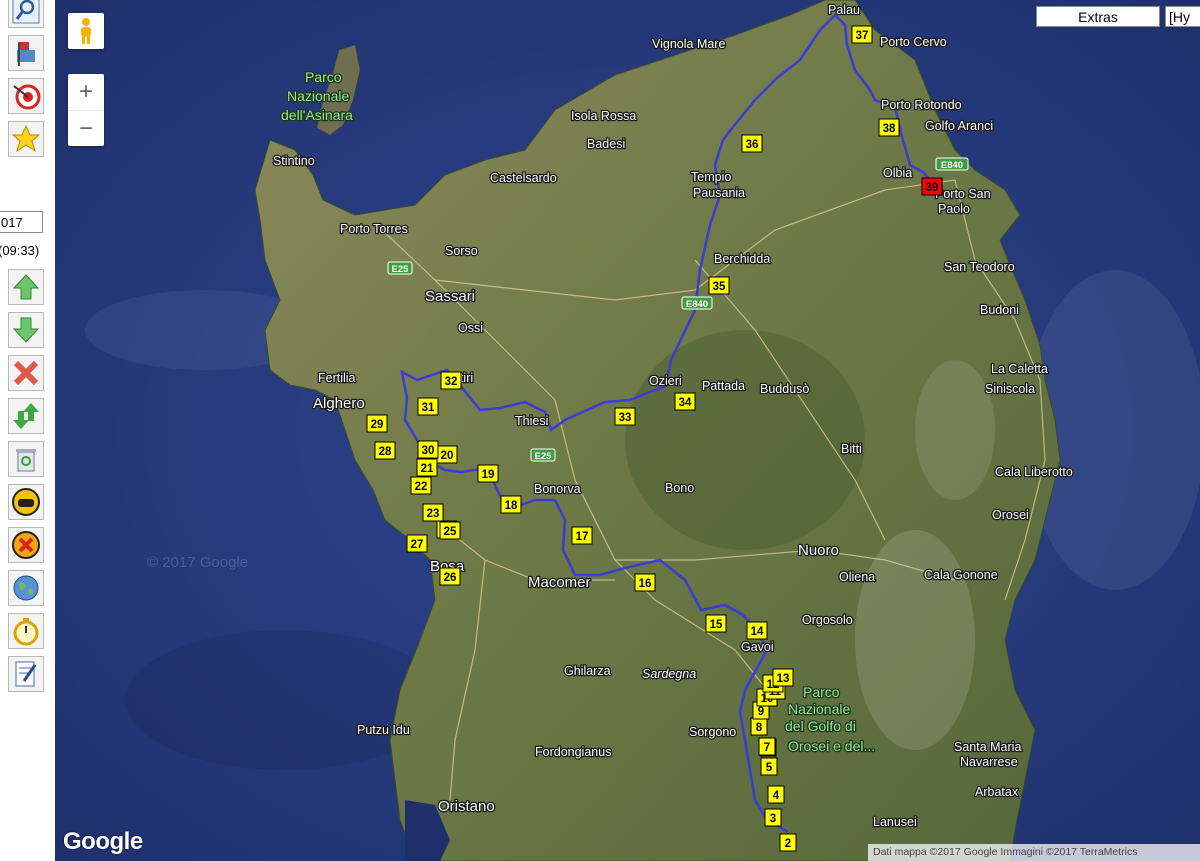 This screenshot has height=861, width=1200. Describe the element at coordinates (26, 631) in the screenshot. I see `timer-button` at that location.